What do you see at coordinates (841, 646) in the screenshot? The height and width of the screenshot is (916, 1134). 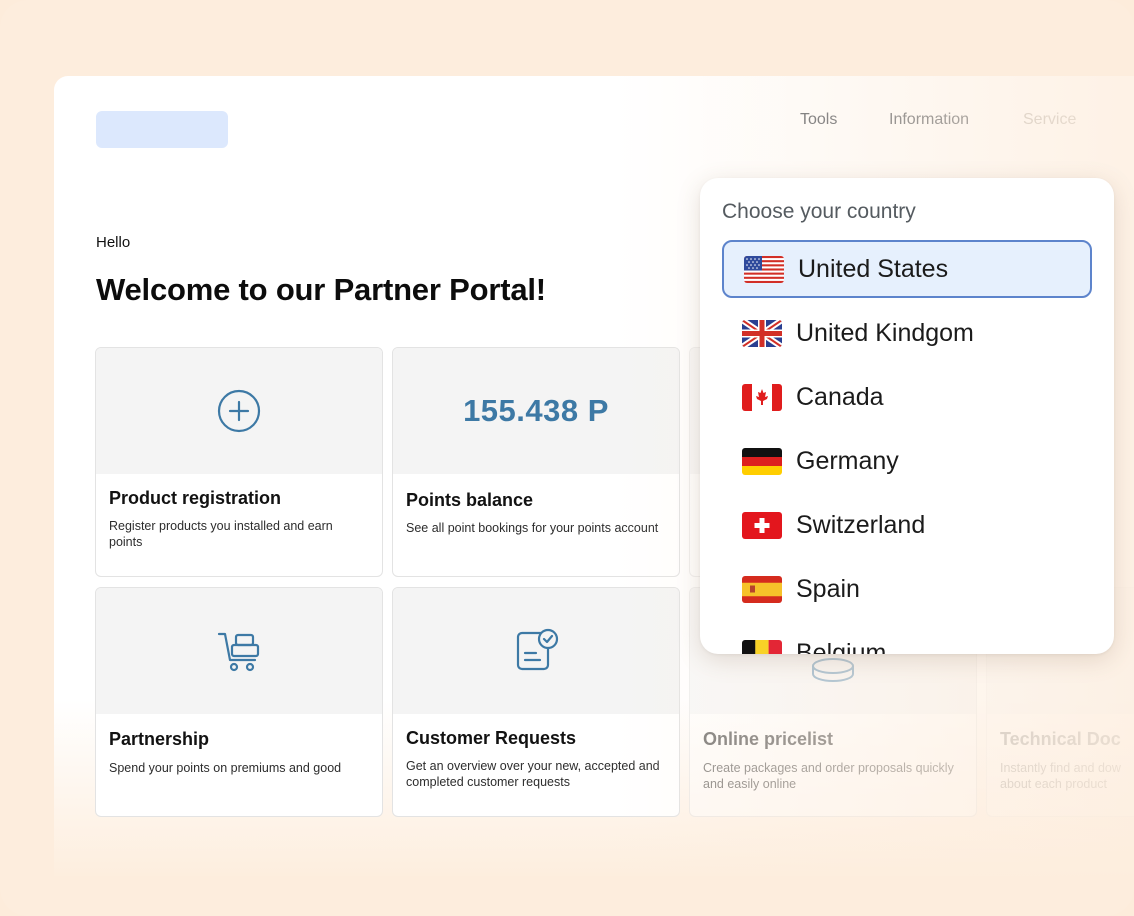 I see `country-label: Belgium` at bounding box center [841, 646].